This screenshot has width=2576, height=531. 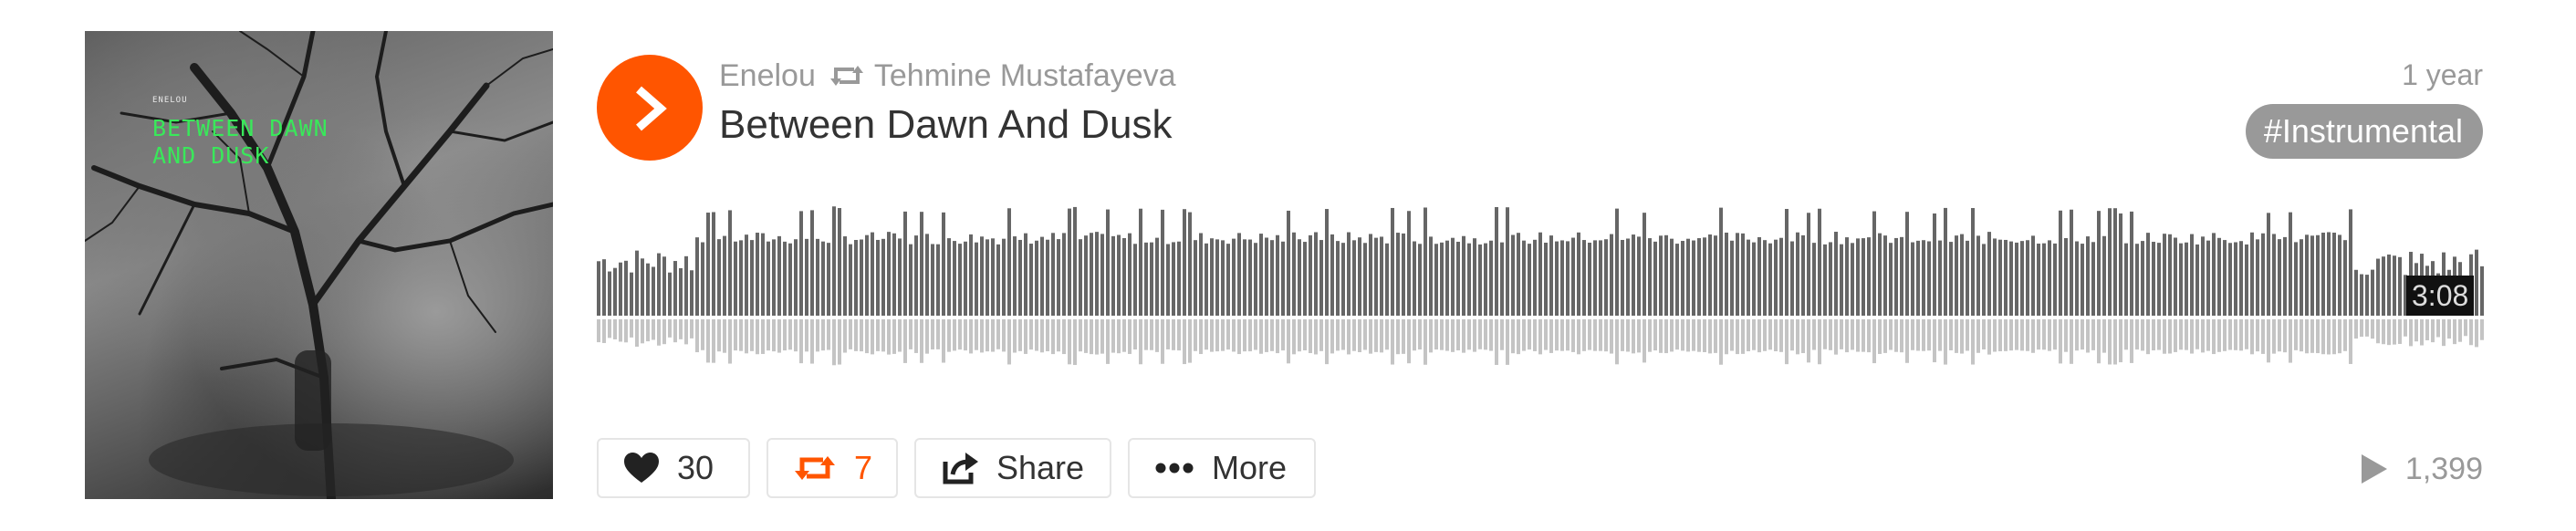 I want to click on like-button: 30, so click(x=673, y=468).